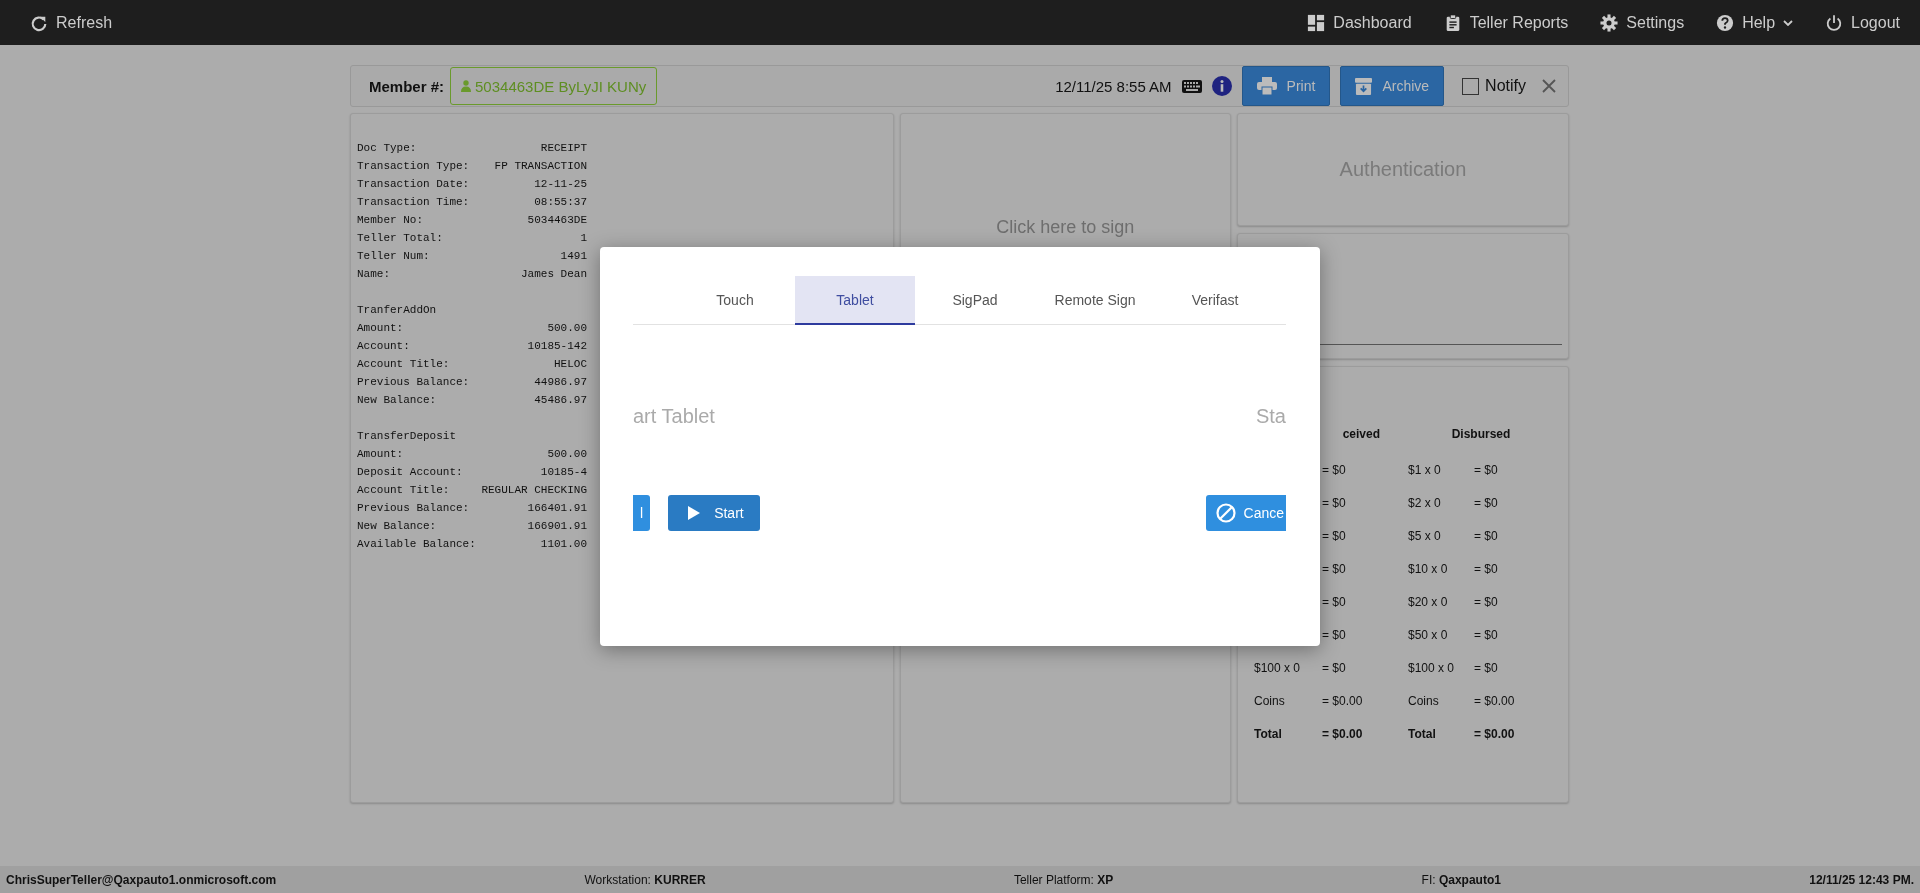 The height and width of the screenshot is (893, 1920). Describe the element at coordinates (694, 513) in the screenshot. I see `play-icon` at that location.